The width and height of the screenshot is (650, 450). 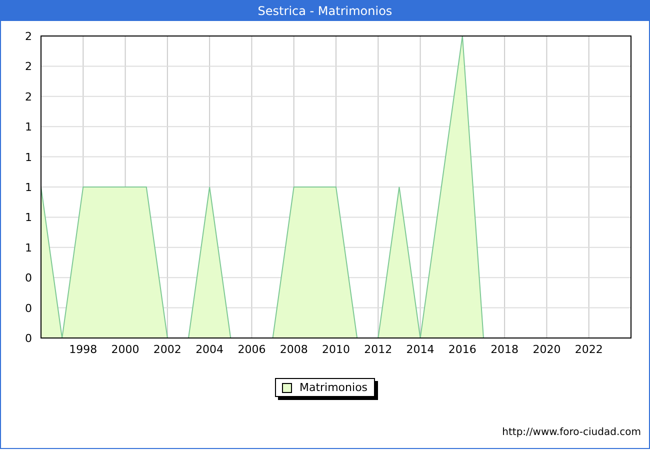 What do you see at coordinates (294, 349) in the screenshot?
I see `x-tick-label: 2008` at bounding box center [294, 349].